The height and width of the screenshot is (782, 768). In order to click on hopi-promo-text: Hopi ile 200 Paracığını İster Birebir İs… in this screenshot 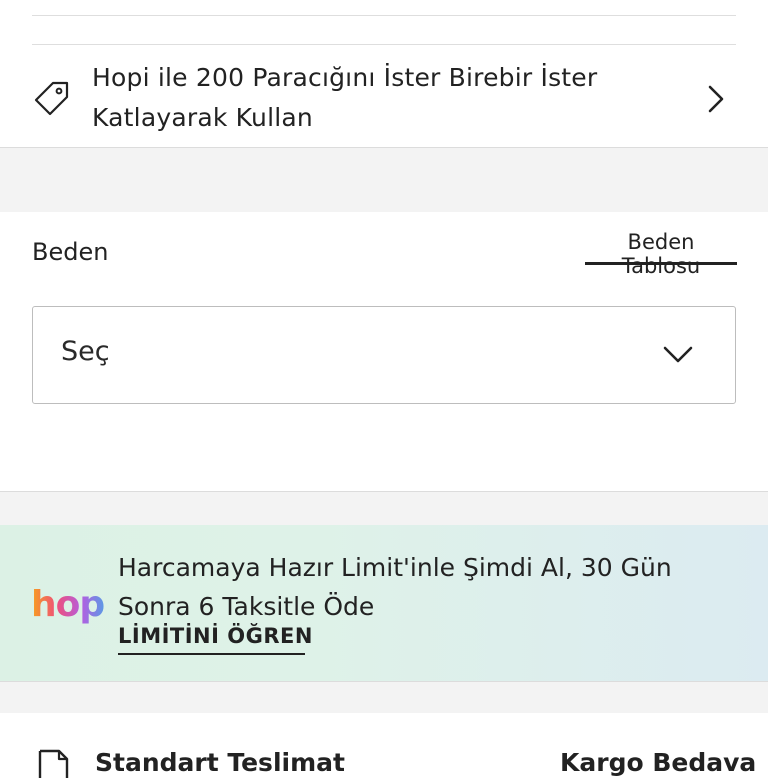, I will do `click(345, 97)`.